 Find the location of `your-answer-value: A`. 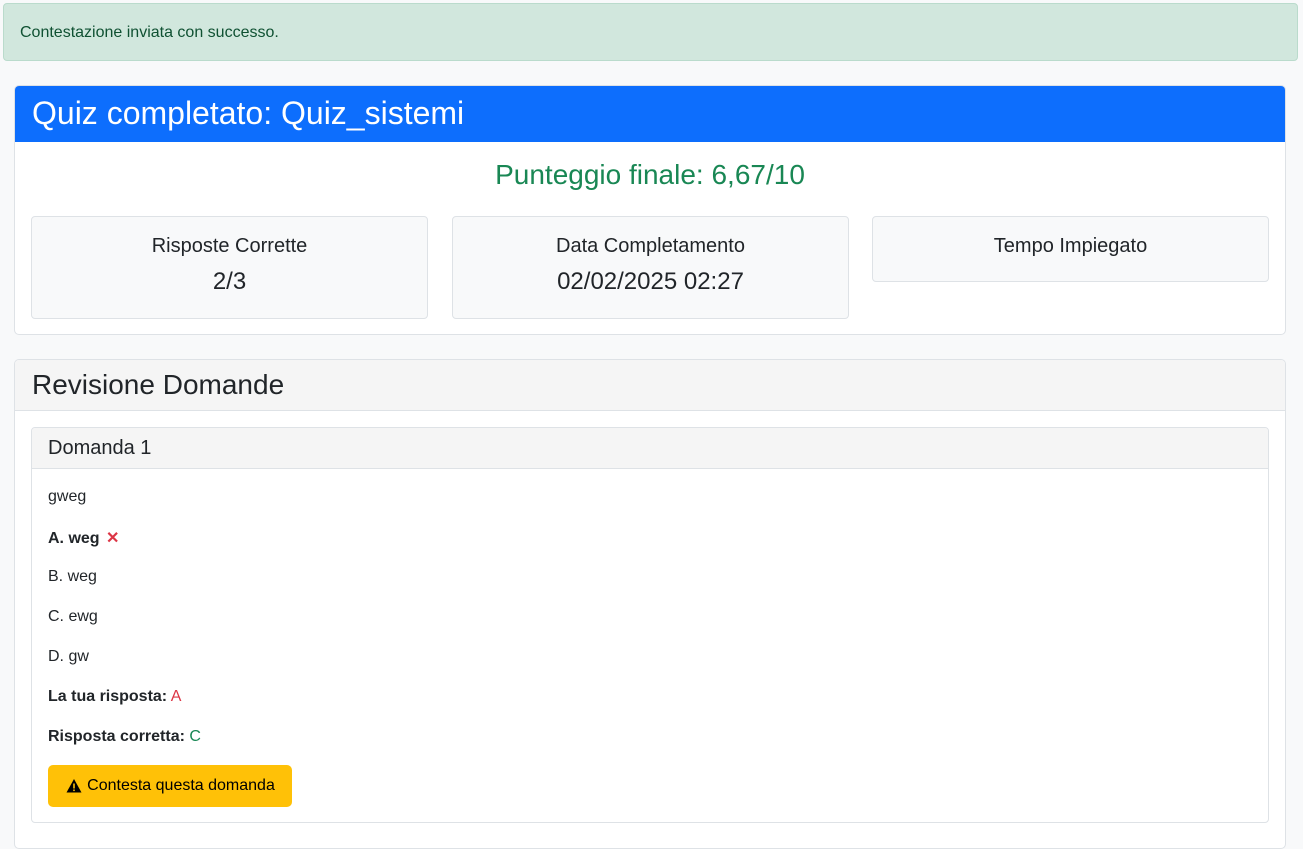

your-answer-value: A is located at coordinates (176, 696).